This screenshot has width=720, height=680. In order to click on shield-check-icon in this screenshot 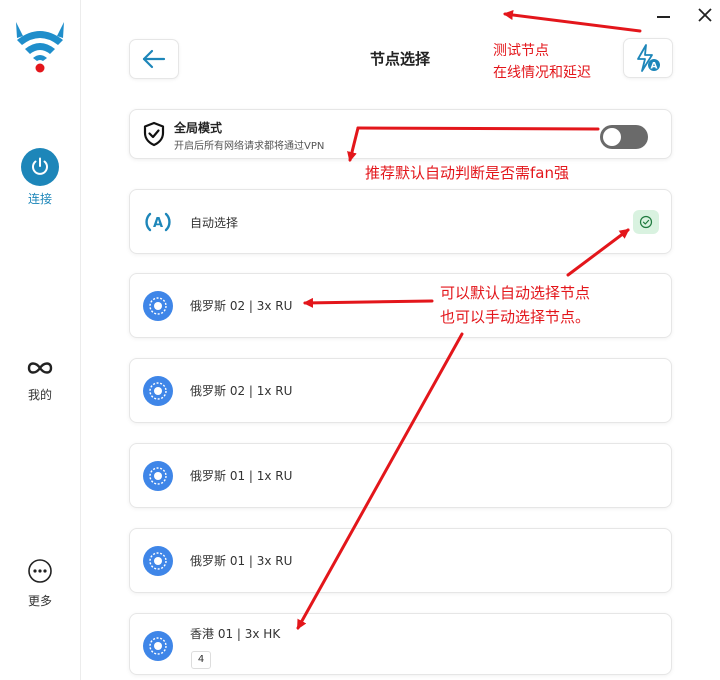, I will do `click(154, 134)`.